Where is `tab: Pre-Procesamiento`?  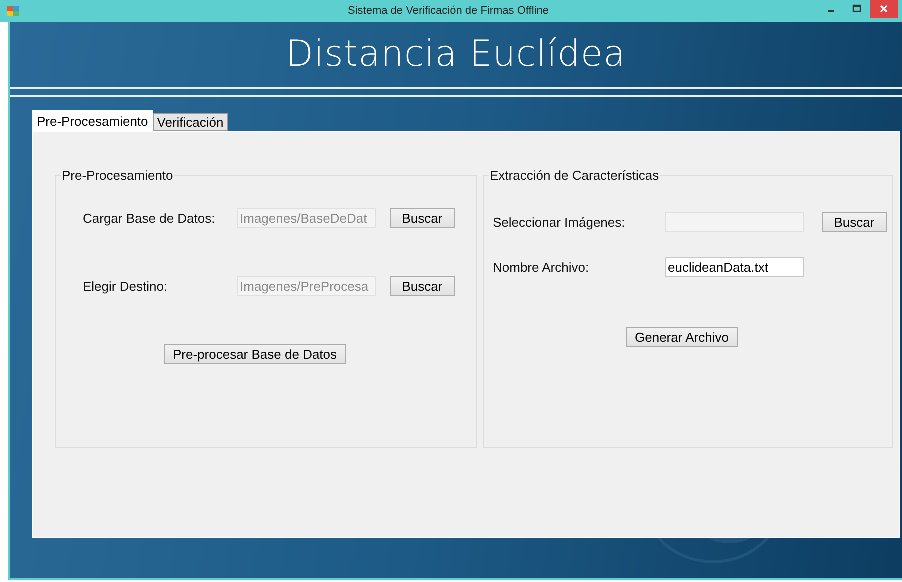 tab: Pre-Procesamiento is located at coordinates (93, 120).